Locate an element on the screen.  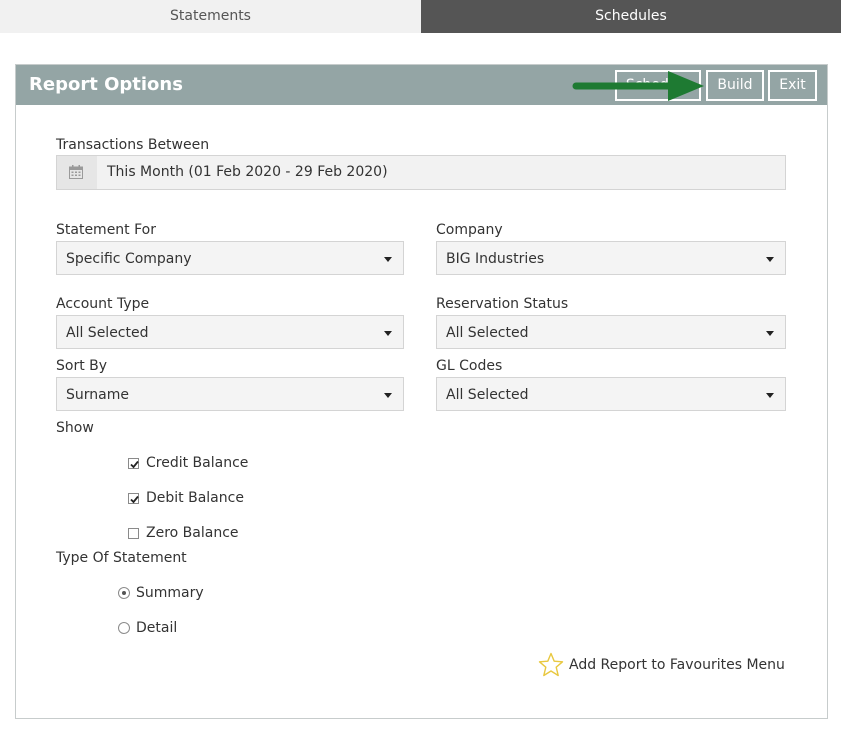
company-label: Company is located at coordinates (469, 230).